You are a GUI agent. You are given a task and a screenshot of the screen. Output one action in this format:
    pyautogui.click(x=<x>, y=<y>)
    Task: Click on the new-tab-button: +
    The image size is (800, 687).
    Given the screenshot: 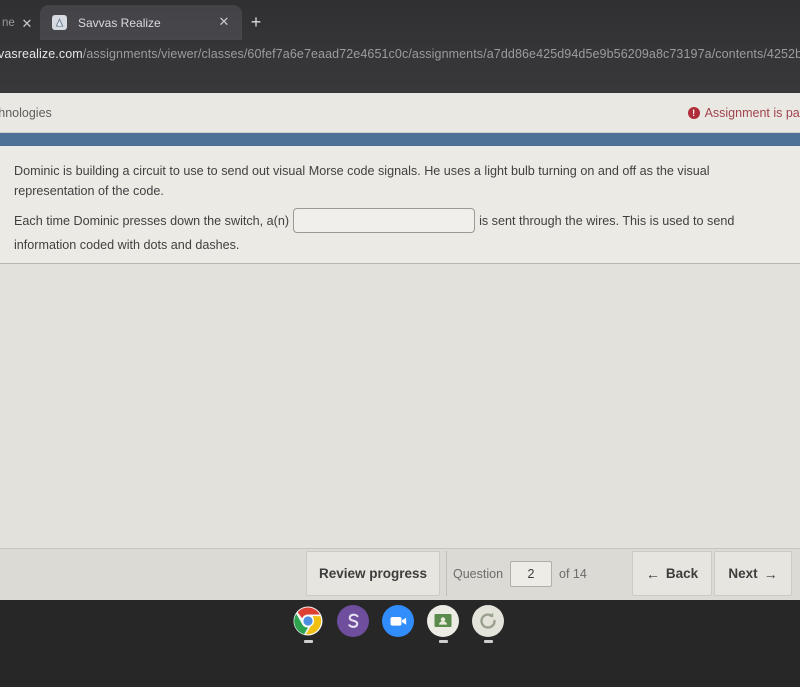 What is the action you would take?
    pyautogui.click(x=256, y=23)
    